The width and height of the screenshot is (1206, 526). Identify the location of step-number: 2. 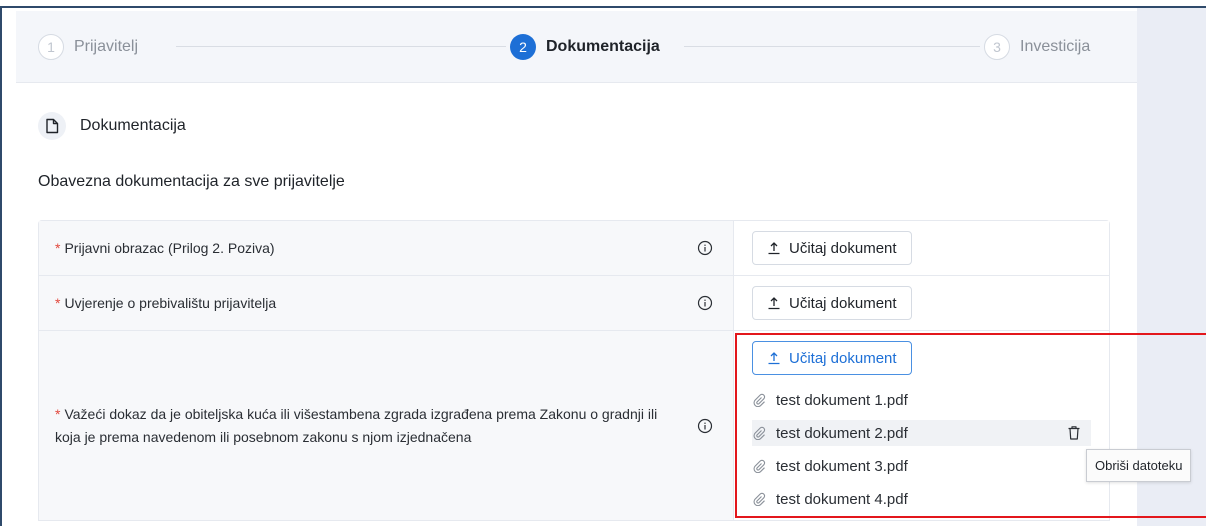
(523, 47).